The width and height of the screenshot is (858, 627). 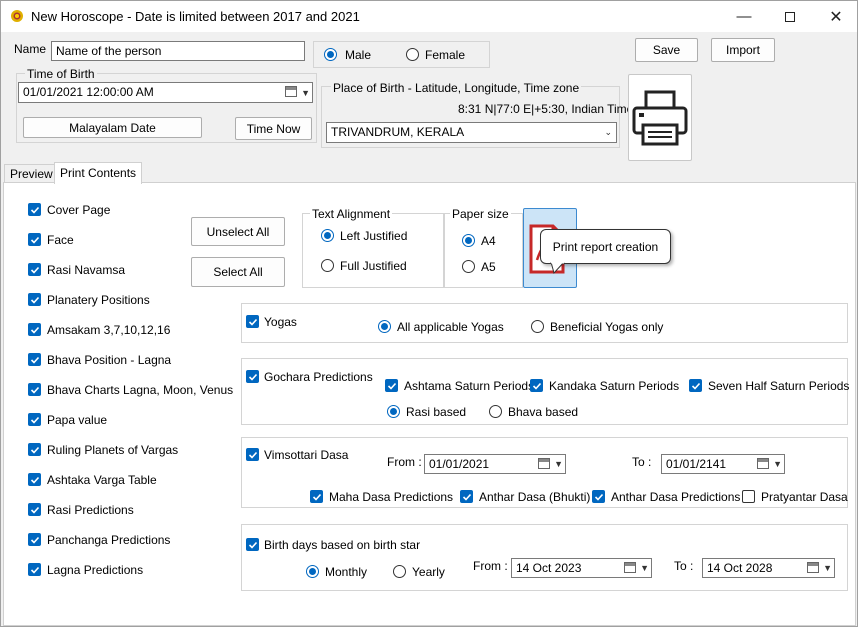 I want to click on content-item-label: Rasi Navamsa, so click(x=86, y=270).